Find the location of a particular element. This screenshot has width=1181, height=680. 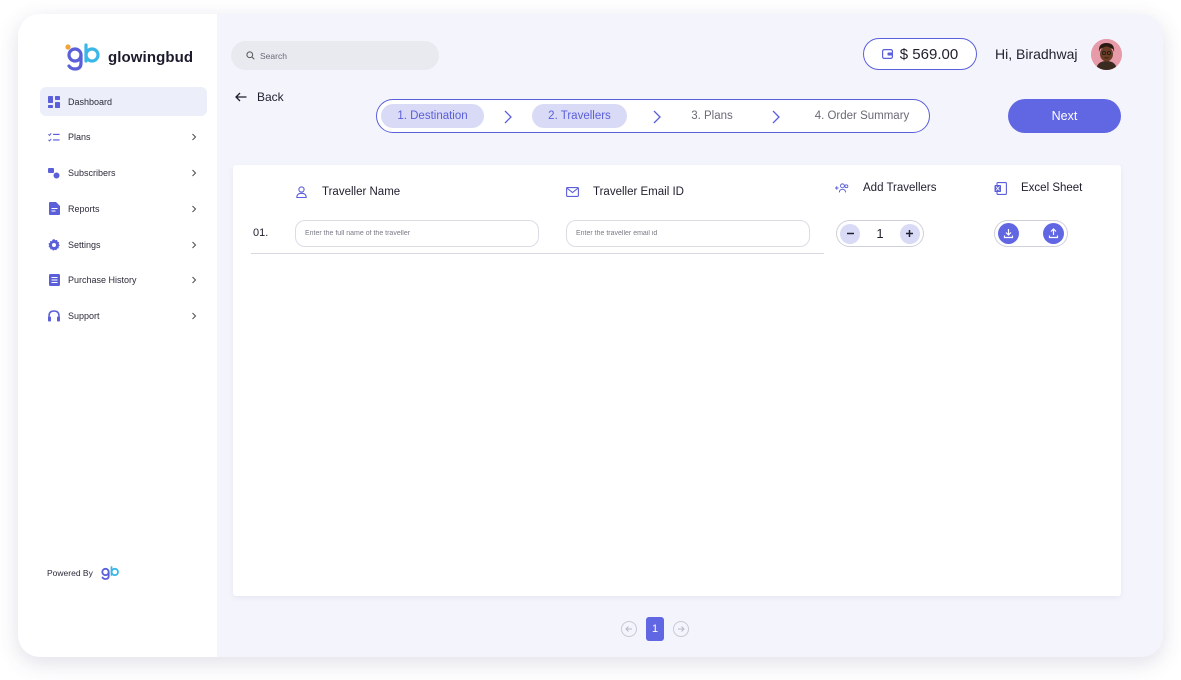

sidebar-item-label: Purchase History is located at coordinates (102, 280).